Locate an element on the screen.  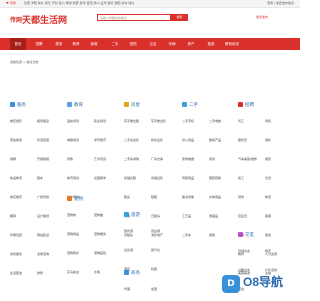
category-title: 服务 is located at coordinates (18, 105).